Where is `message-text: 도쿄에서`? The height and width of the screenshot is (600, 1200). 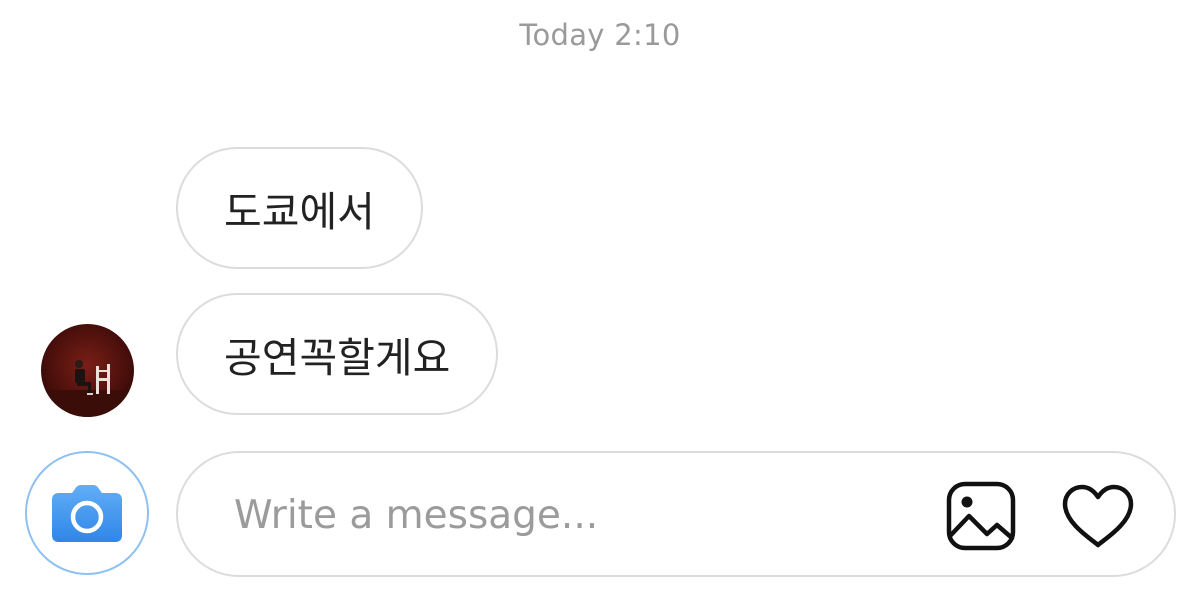 message-text: 도쿄에서 is located at coordinates (299, 212).